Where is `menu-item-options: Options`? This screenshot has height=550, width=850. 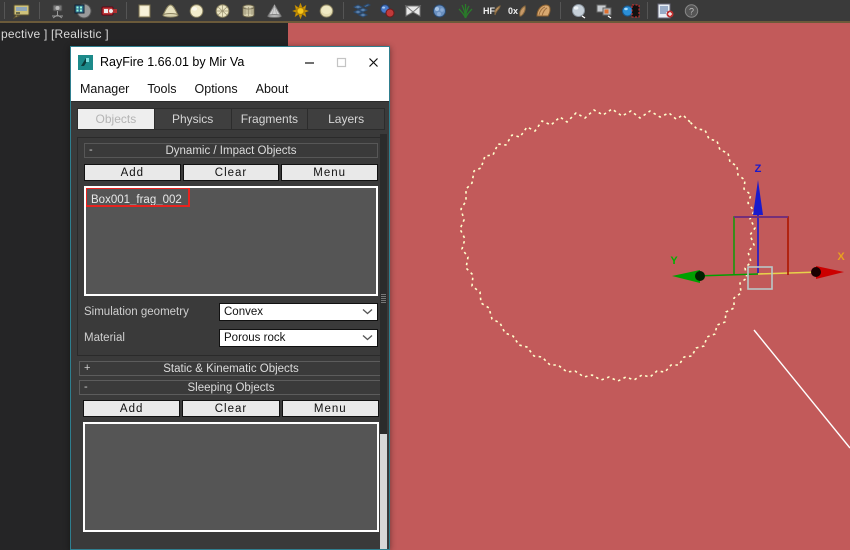
menu-item-options: Options is located at coordinates (216, 89).